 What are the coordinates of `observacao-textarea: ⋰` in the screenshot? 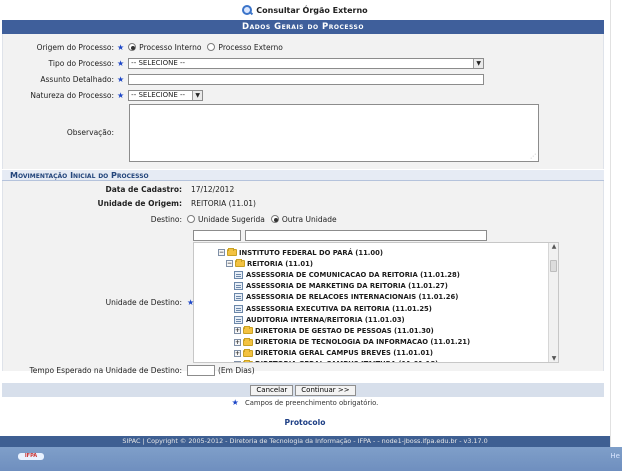 It's located at (334, 133).